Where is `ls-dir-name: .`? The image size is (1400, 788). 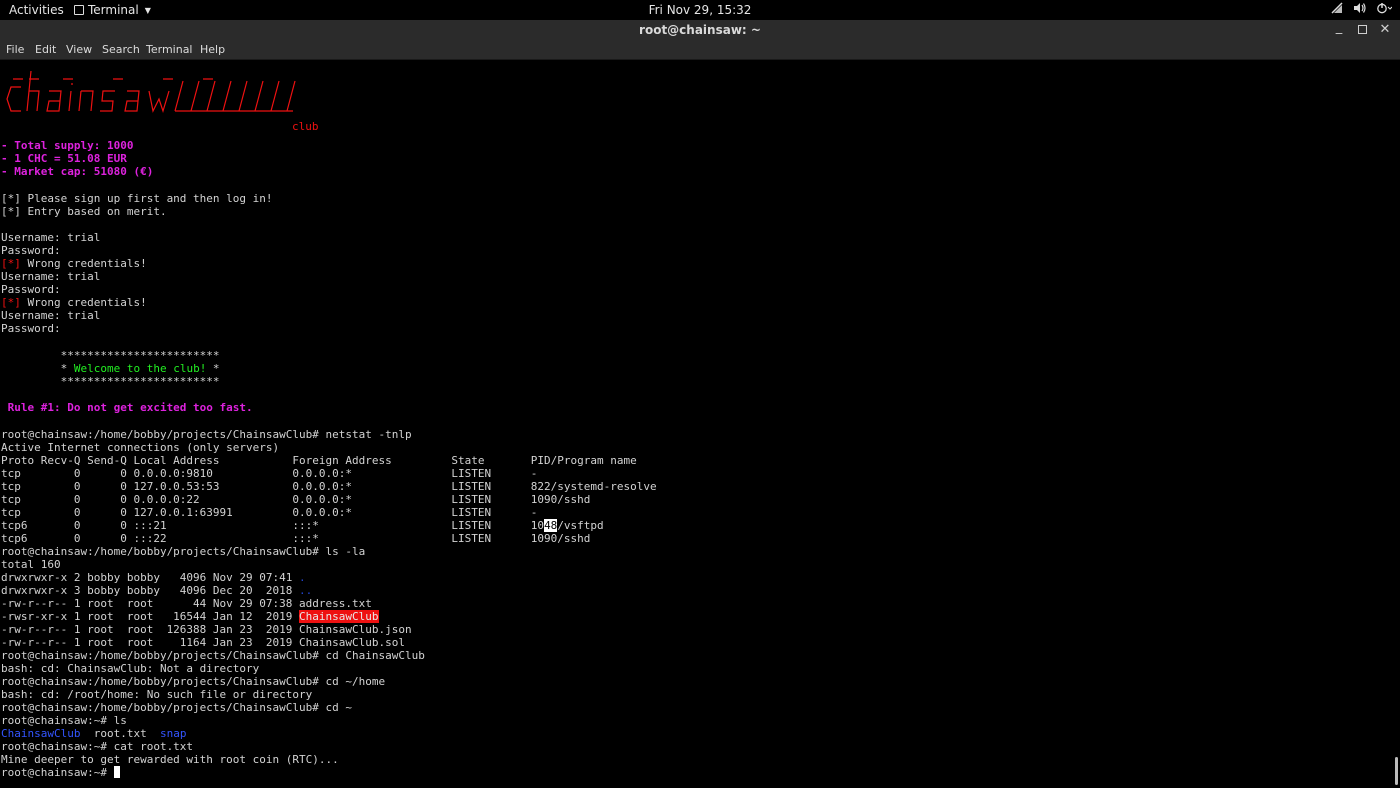
ls-dir-name: . is located at coordinates (302, 577).